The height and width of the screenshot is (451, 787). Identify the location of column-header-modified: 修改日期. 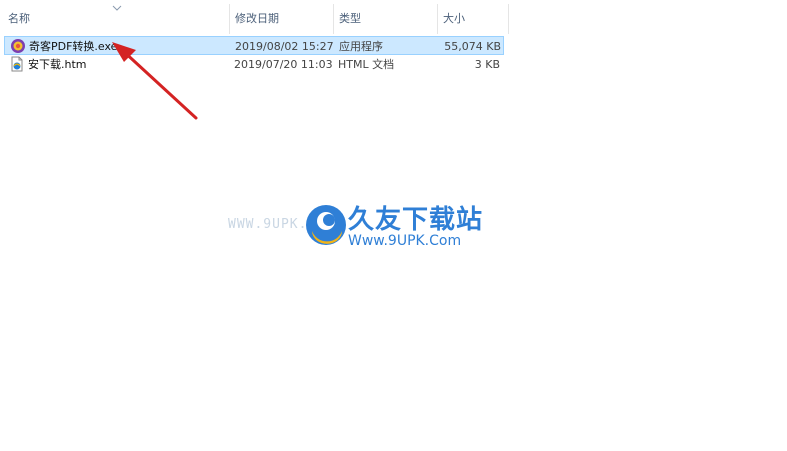
(257, 18).